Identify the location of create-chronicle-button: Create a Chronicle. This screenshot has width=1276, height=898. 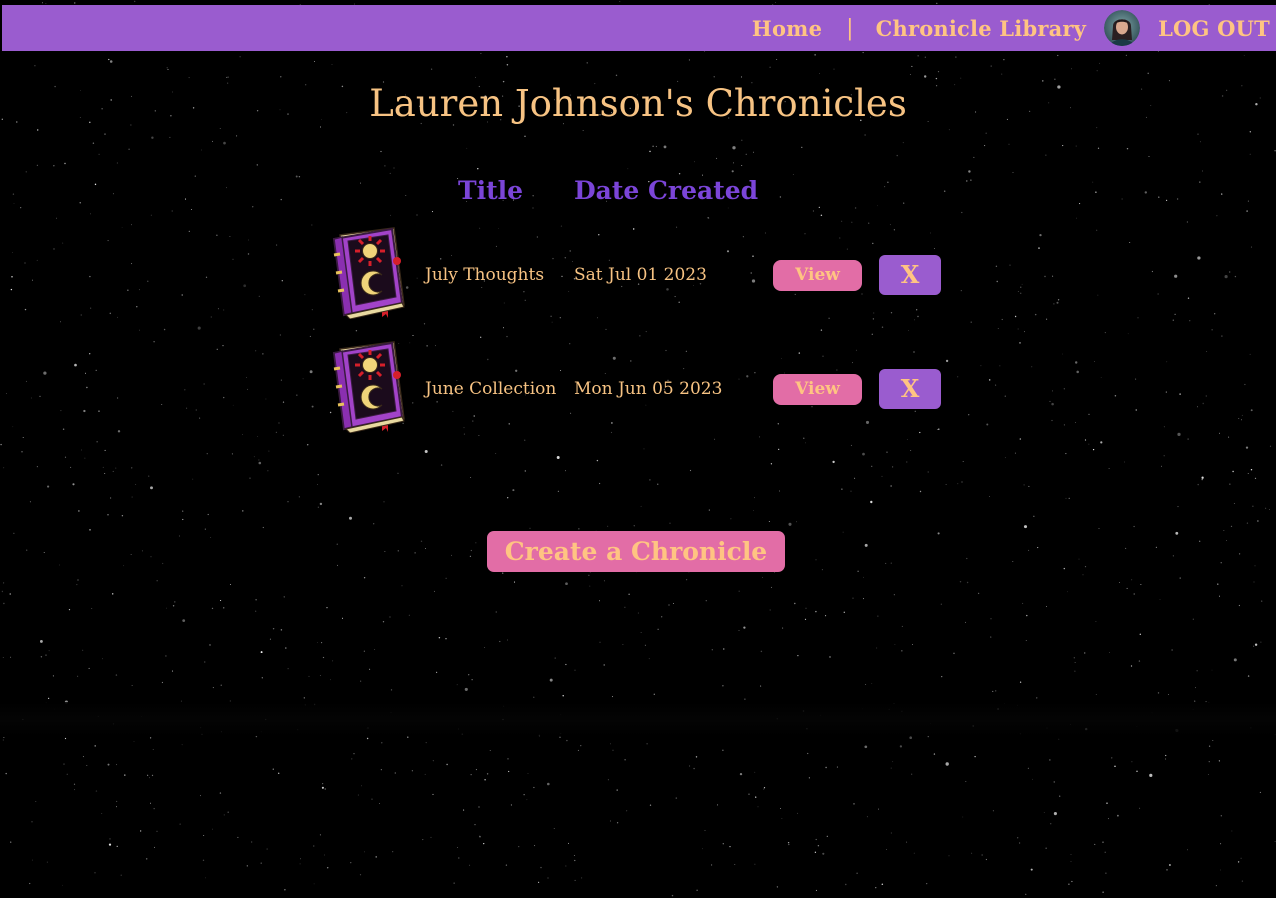
(636, 551).